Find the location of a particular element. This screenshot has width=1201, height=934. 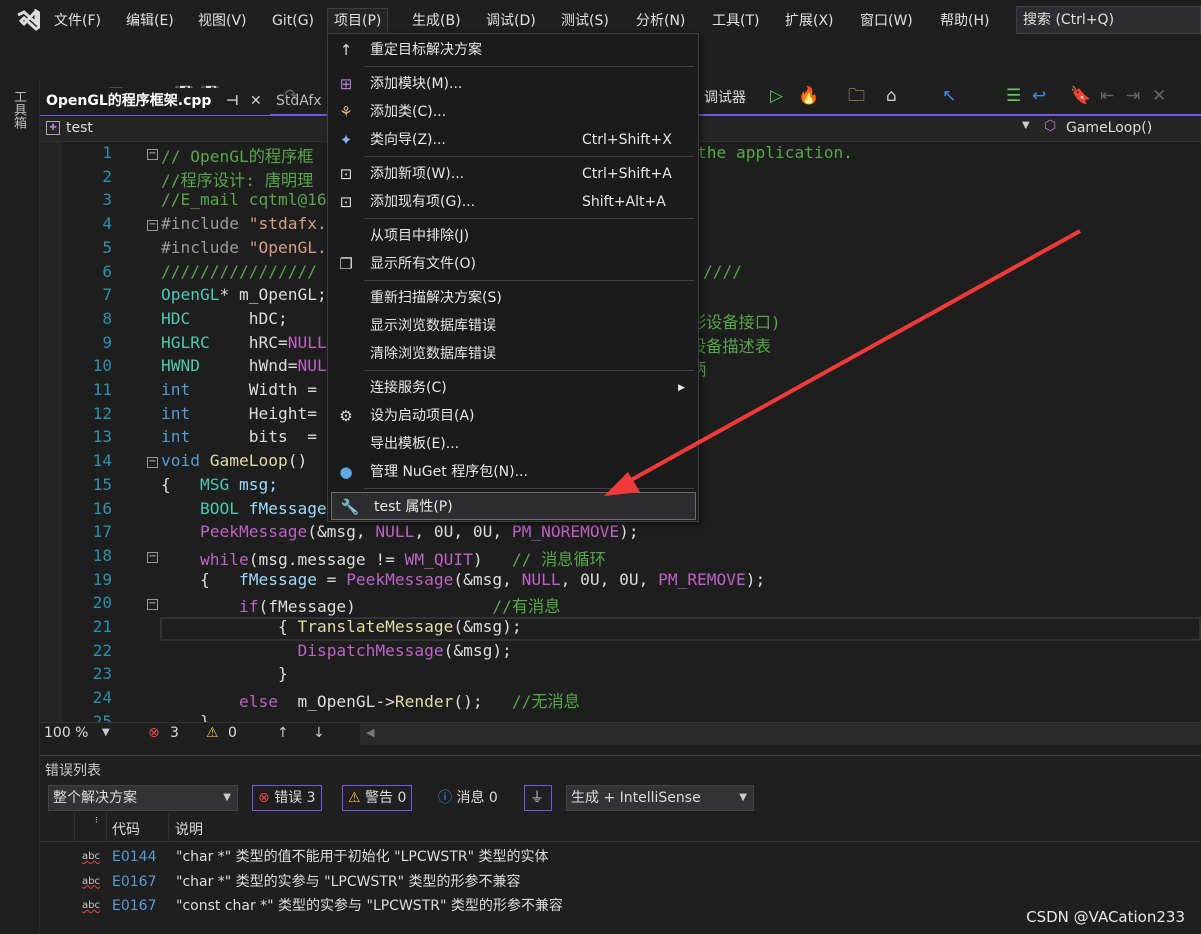

menu-item-12: 重新扫描解决方案(S) is located at coordinates (513, 298).